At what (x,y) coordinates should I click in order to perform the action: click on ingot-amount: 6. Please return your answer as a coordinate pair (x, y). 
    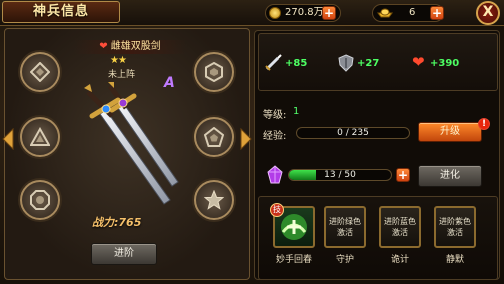
    Looking at the image, I should click on (412, 12).